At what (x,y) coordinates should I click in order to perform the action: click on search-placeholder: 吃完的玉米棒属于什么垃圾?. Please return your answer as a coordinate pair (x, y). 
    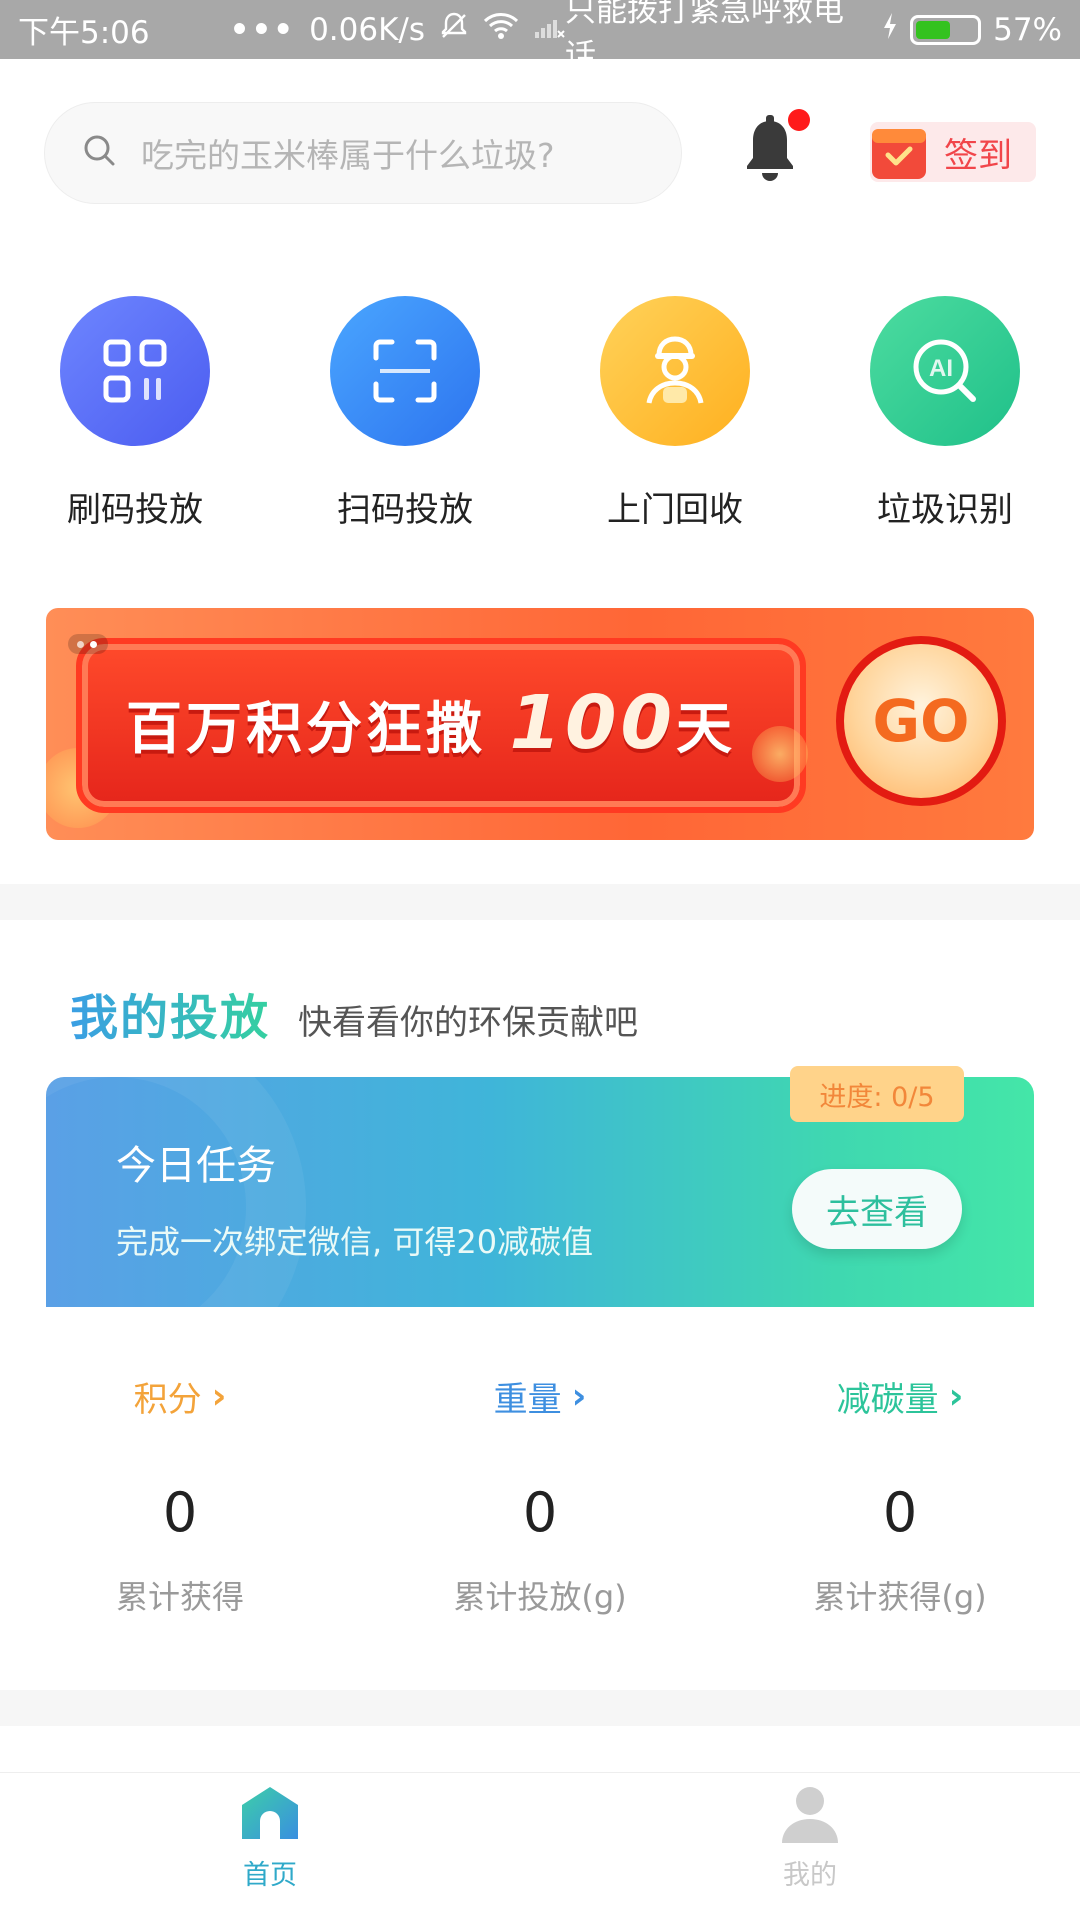
    Looking at the image, I should click on (348, 155).